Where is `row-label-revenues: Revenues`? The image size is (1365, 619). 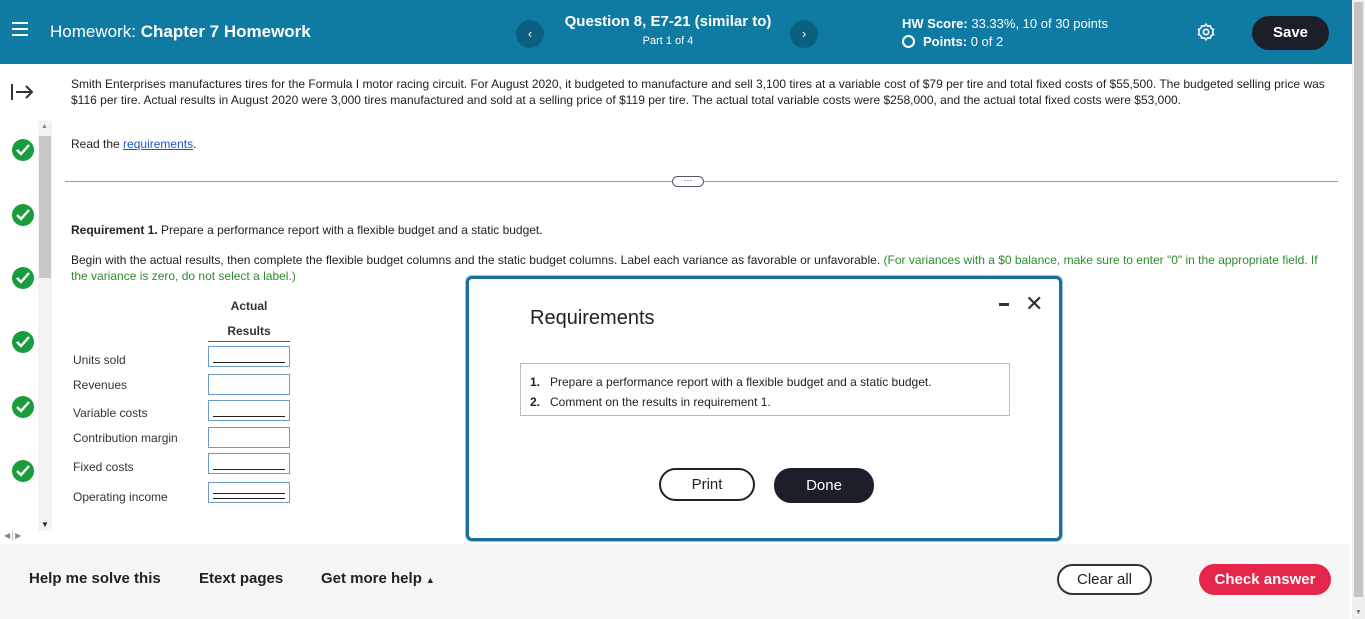 row-label-revenues: Revenues is located at coordinates (100, 385).